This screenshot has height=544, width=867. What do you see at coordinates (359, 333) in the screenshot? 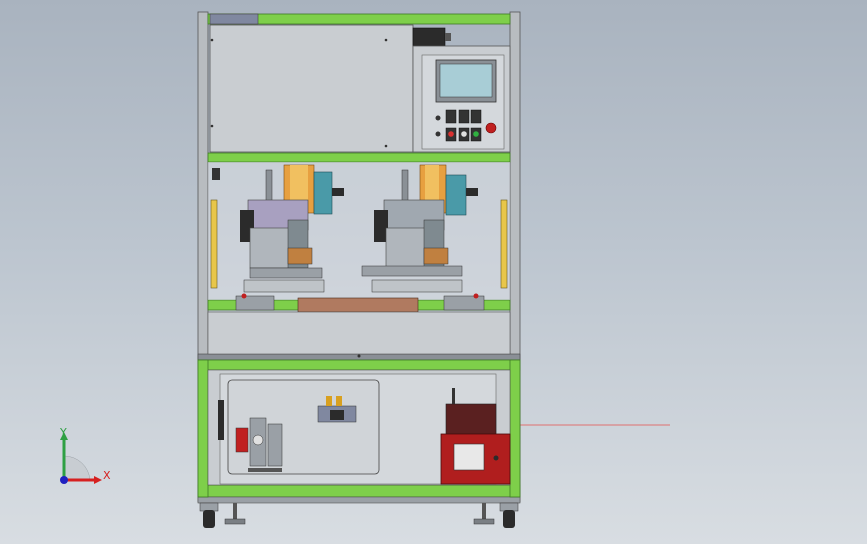
I see `table-skirt` at bounding box center [359, 333].